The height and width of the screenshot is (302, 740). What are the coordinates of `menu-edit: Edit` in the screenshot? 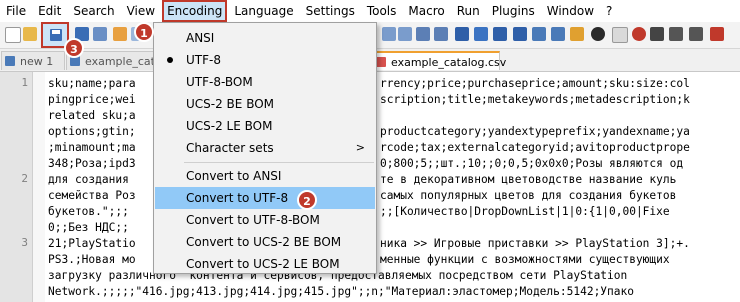 It's located at (49, 11).